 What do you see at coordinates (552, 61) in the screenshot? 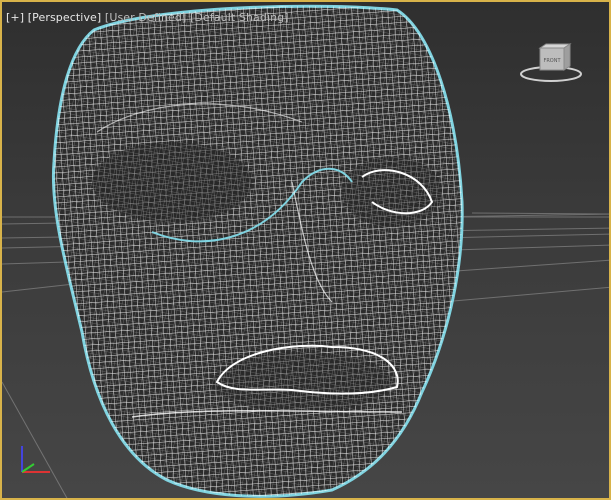
I see `viewcube-face-label: FRONT` at bounding box center [552, 61].